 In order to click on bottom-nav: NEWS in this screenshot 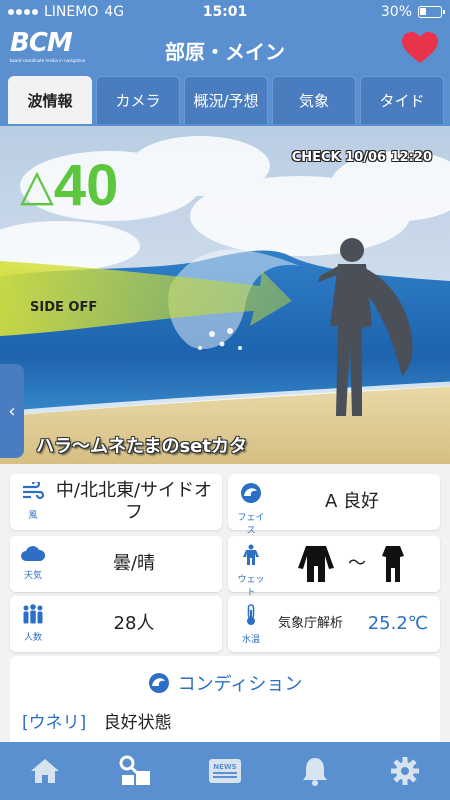, I will do `click(225, 771)`.